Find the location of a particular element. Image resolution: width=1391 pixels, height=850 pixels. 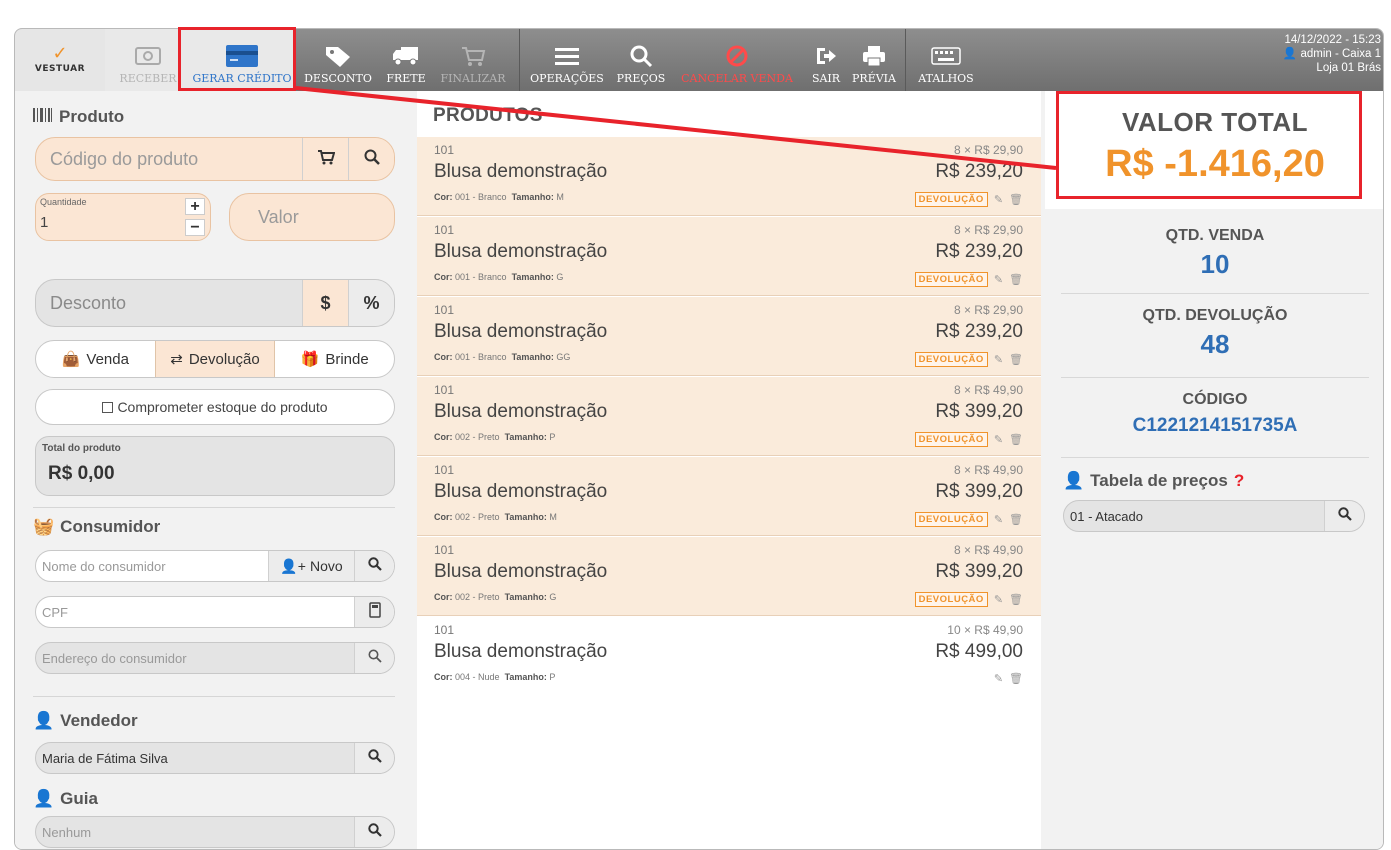

guia-input: Nenhum is located at coordinates (195, 832).